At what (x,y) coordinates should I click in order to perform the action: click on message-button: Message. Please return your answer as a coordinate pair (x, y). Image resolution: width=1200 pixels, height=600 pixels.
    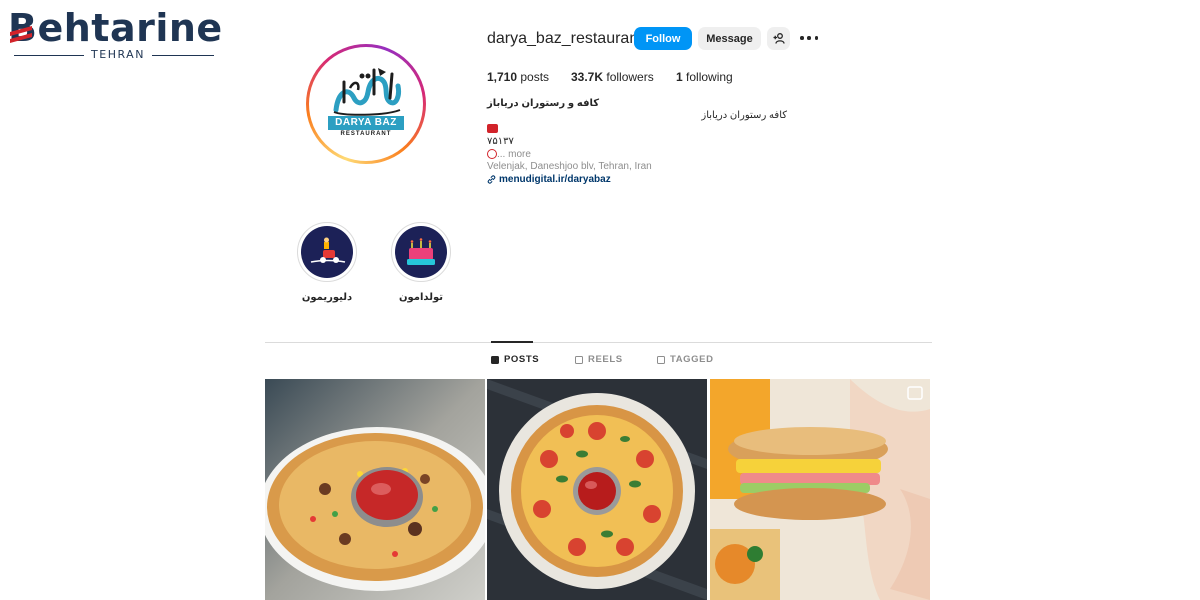
    Looking at the image, I should click on (729, 38).